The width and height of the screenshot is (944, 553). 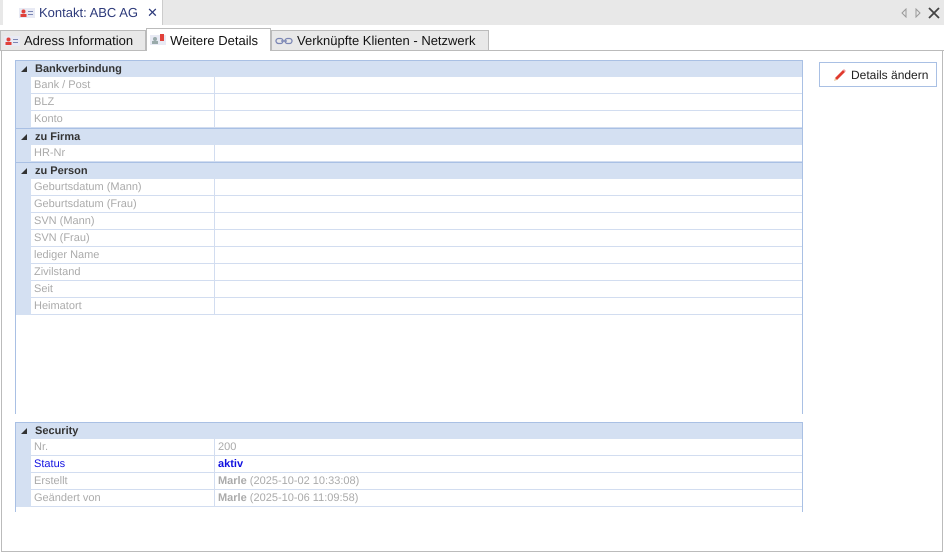 What do you see at coordinates (904, 13) in the screenshot?
I see `scroll-left-icon` at bounding box center [904, 13].